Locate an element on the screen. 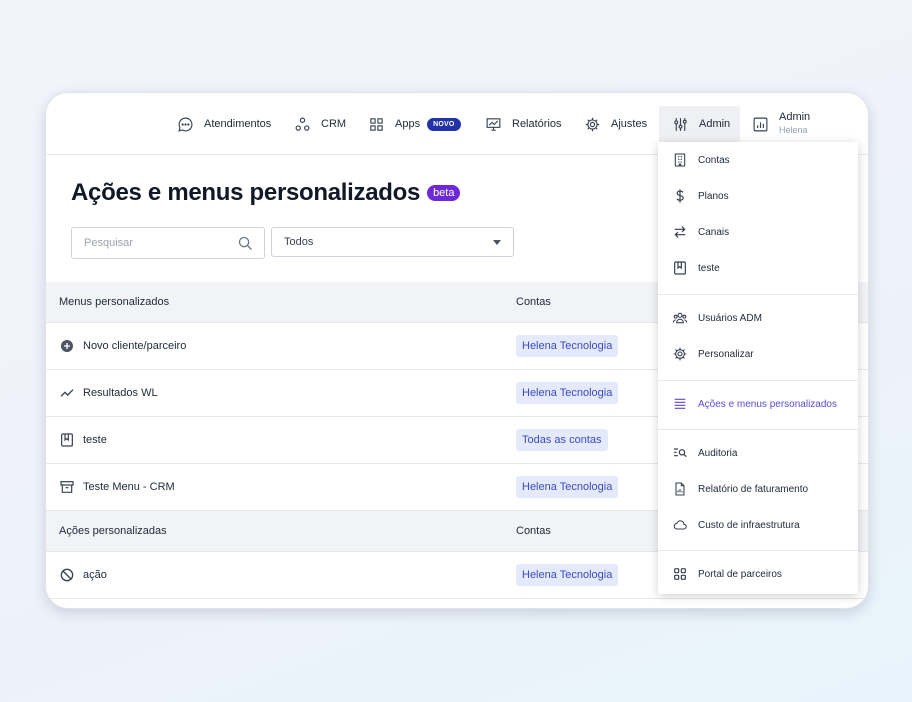 This screenshot has height=702, width=912. row-name: Novo cliente/parceiro is located at coordinates (135, 346).